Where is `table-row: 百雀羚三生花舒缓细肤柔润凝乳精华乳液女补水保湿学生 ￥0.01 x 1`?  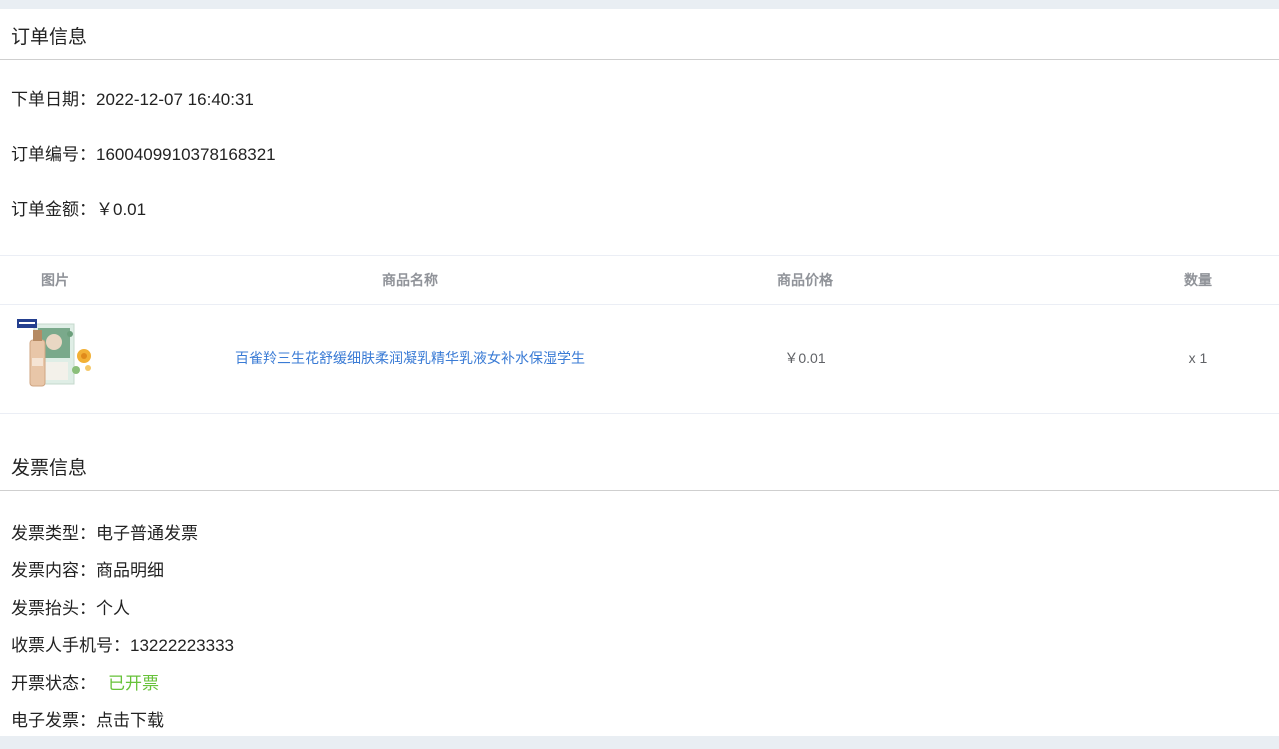
table-row: 百雀羚三生花舒缓细肤柔润凝乳精华乳液女补水保湿学生 ￥0.01 x 1 is located at coordinates (639, 359).